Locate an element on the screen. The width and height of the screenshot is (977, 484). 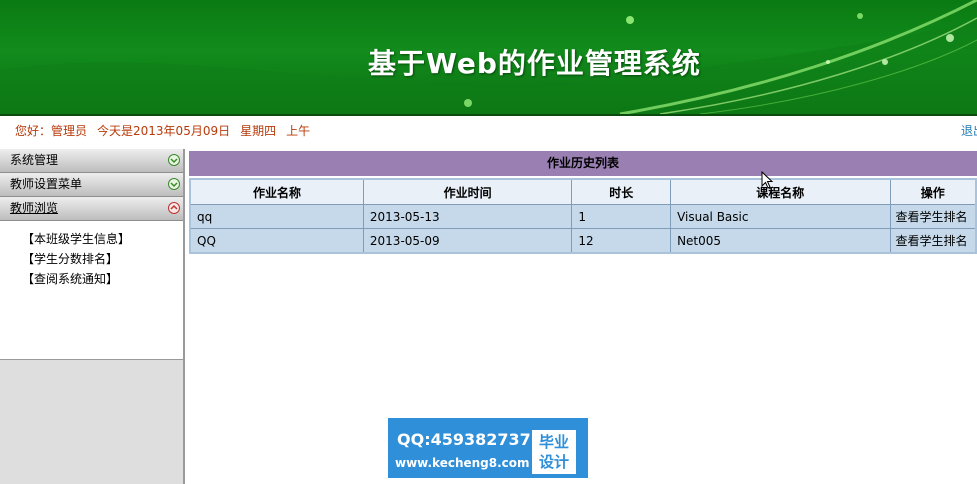
menu-label: 系统管理 is located at coordinates (34, 160).